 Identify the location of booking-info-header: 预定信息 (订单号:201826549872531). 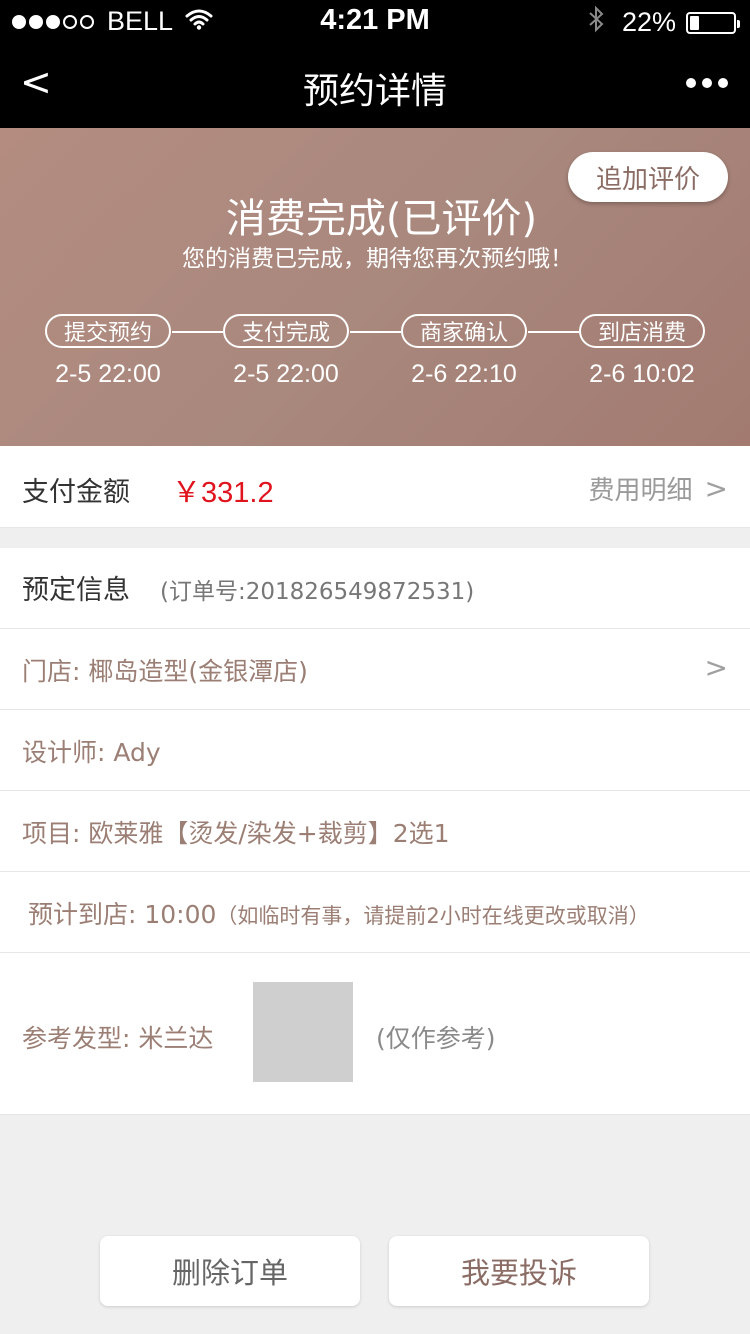
(375, 588).